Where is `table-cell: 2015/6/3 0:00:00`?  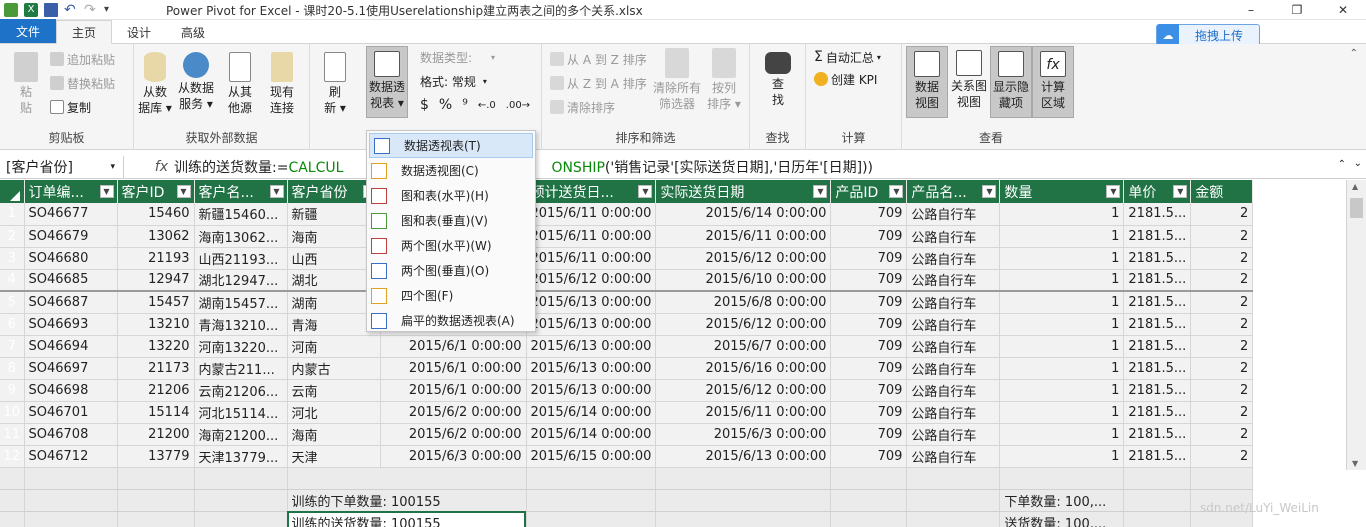 table-cell: 2015/6/3 0:00:00 is located at coordinates (743, 434).